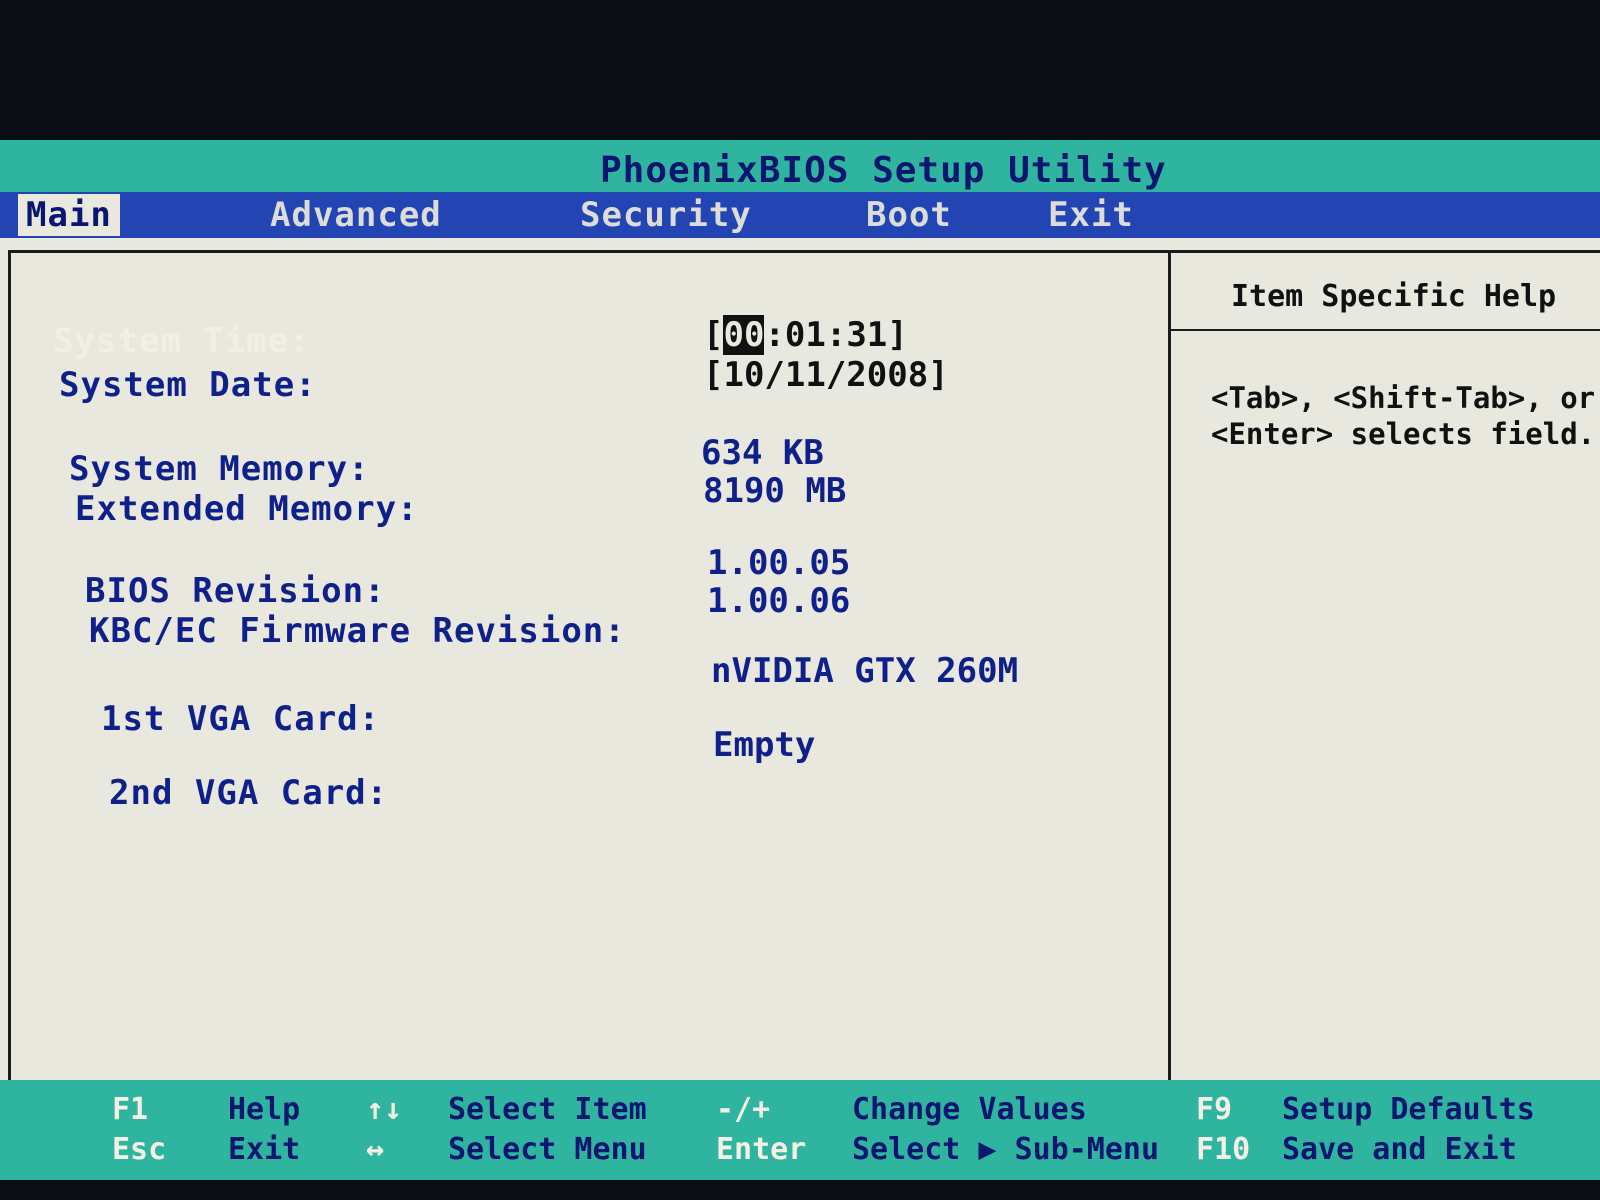 This screenshot has width=1600, height=1200. What do you see at coordinates (1214, 1109) in the screenshot?
I see `key-f9: F9` at bounding box center [1214, 1109].